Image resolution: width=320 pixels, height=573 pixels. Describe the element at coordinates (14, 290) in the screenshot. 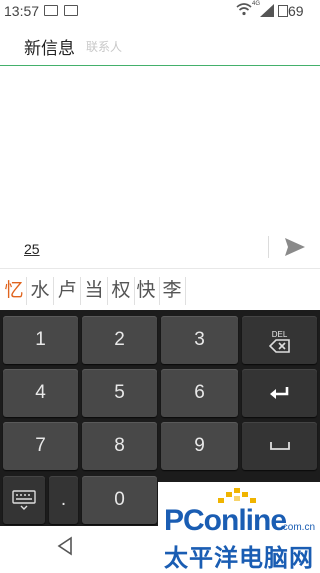

I see `candidate-word: 忆` at that location.